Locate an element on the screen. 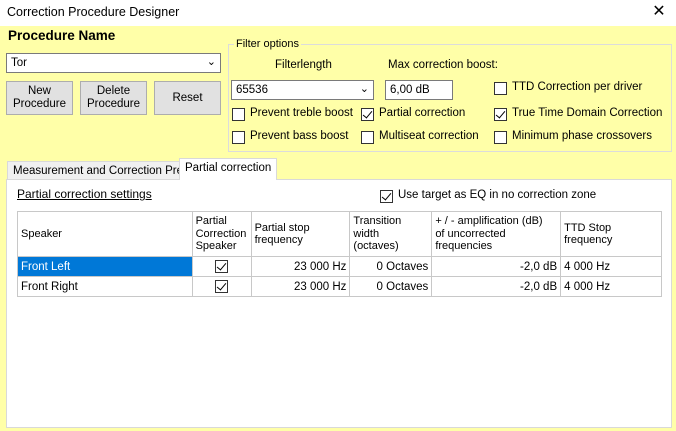 This screenshot has height=431, width=676. filterlength-select: 65536 ⌄ is located at coordinates (302, 90).